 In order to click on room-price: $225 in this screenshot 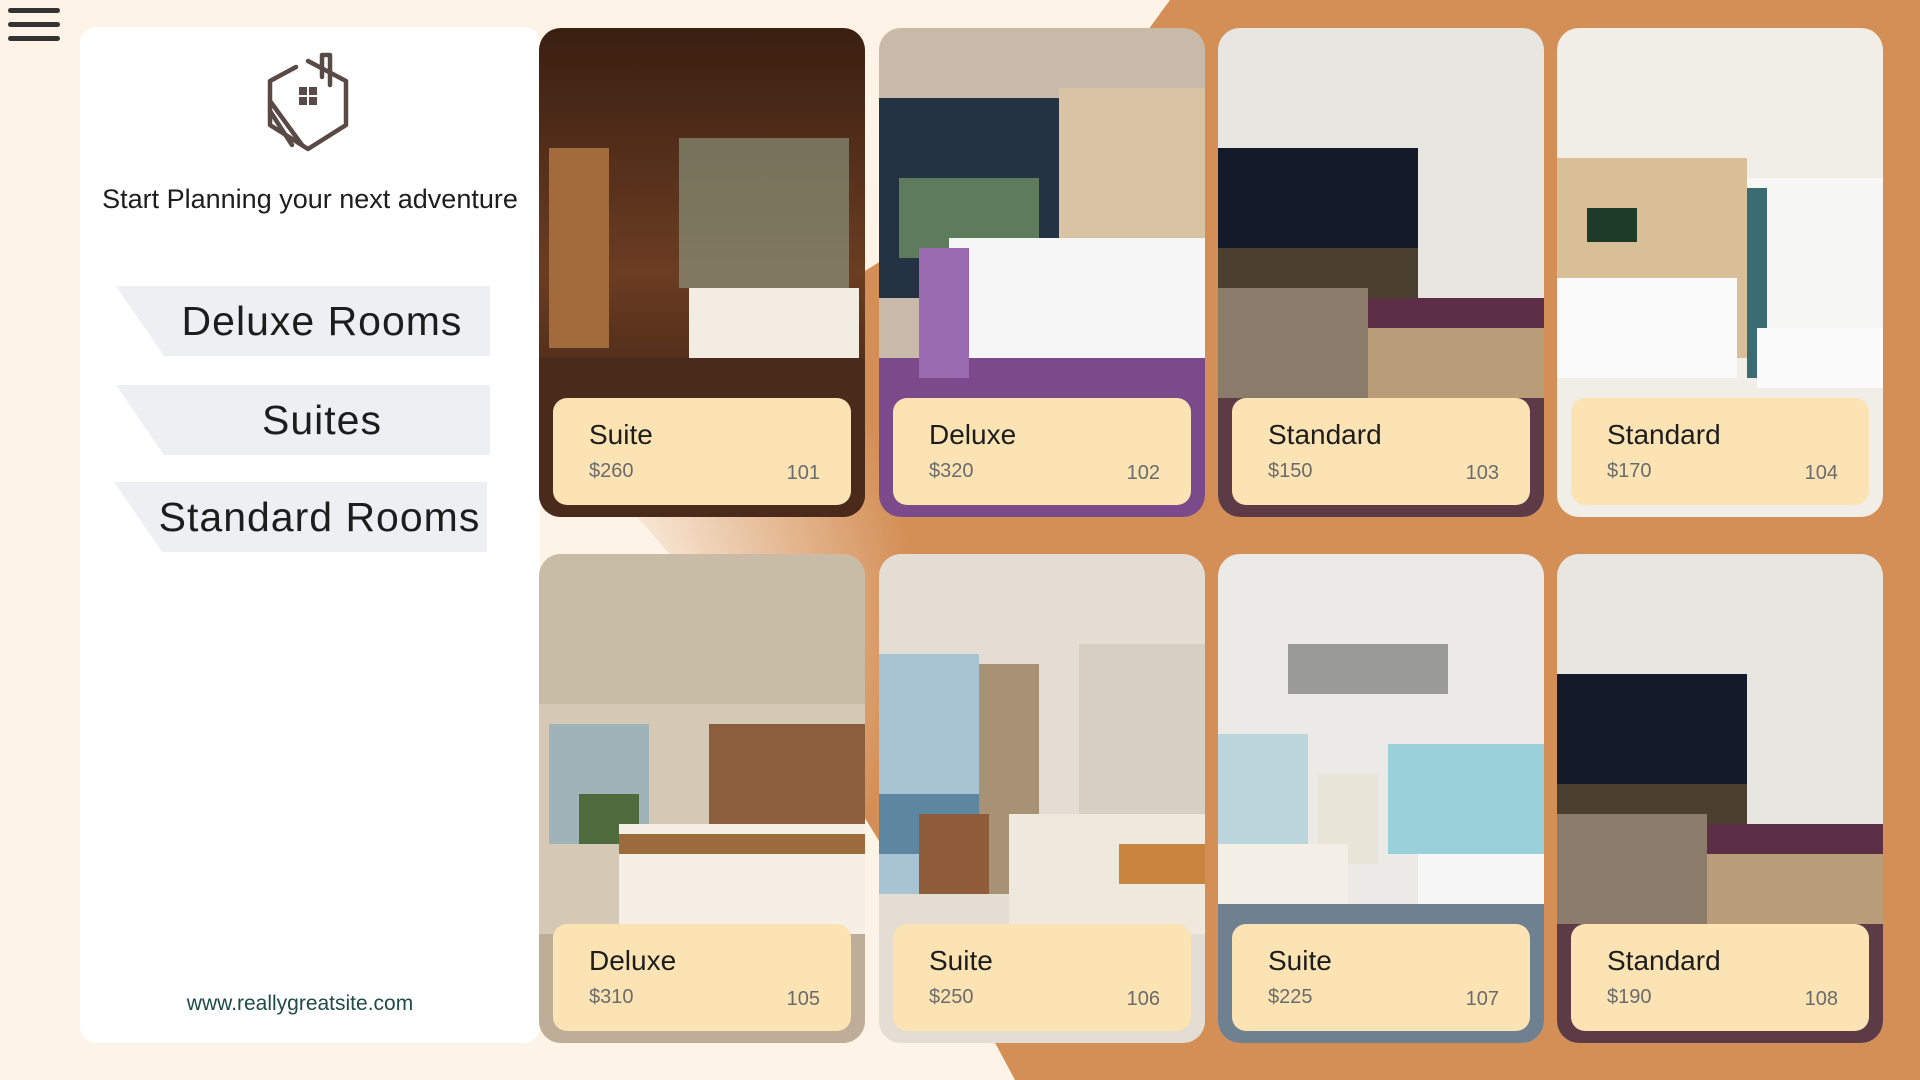, I will do `click(1290, 997)`.